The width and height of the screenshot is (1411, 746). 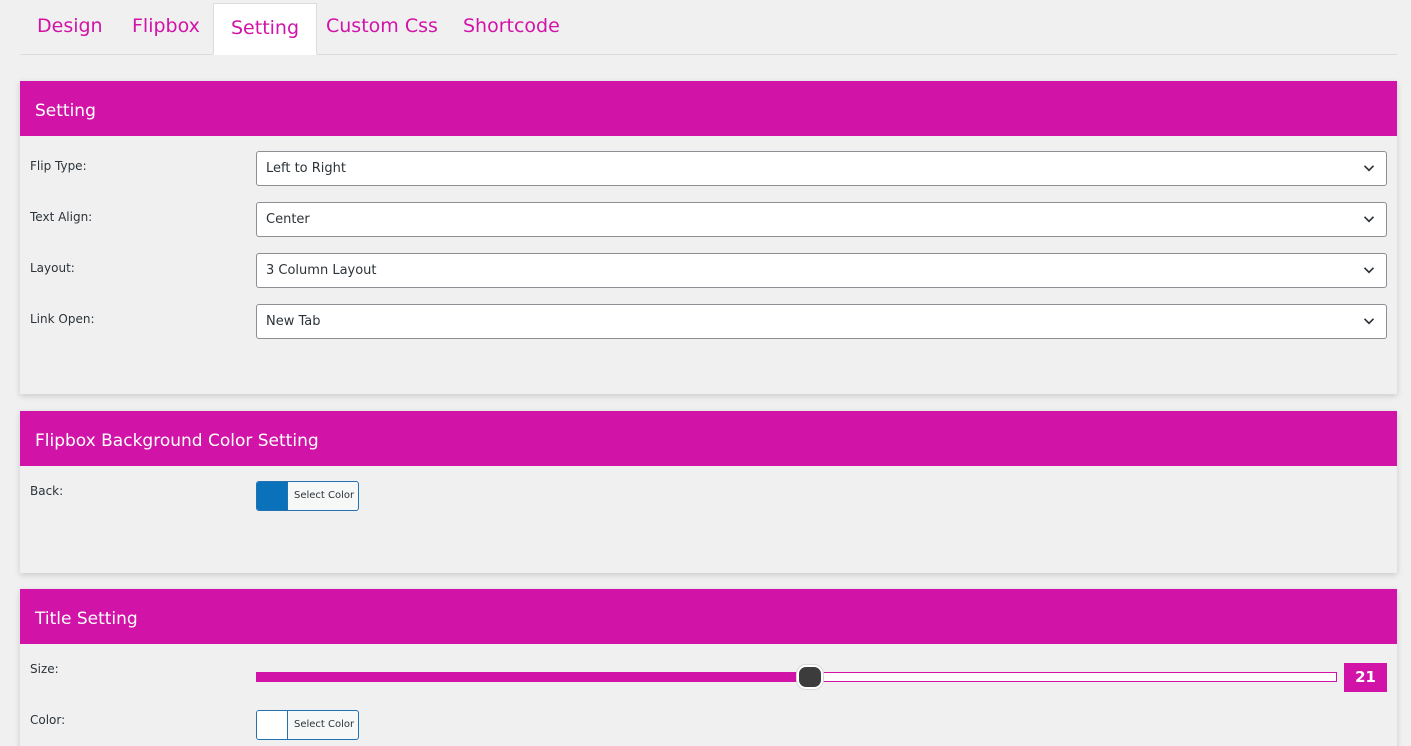 What do you see at coordinates (58, 166) in the screenshot?
I see `flip-type-label: Flip Type:` at bounding box center [58, 166].